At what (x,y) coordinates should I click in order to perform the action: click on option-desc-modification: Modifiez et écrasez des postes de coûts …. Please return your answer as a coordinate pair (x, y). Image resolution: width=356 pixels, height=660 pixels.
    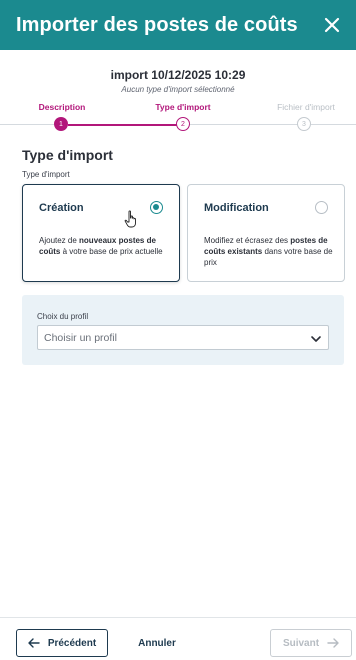
    Looking at the image, I should click on (268, 251).